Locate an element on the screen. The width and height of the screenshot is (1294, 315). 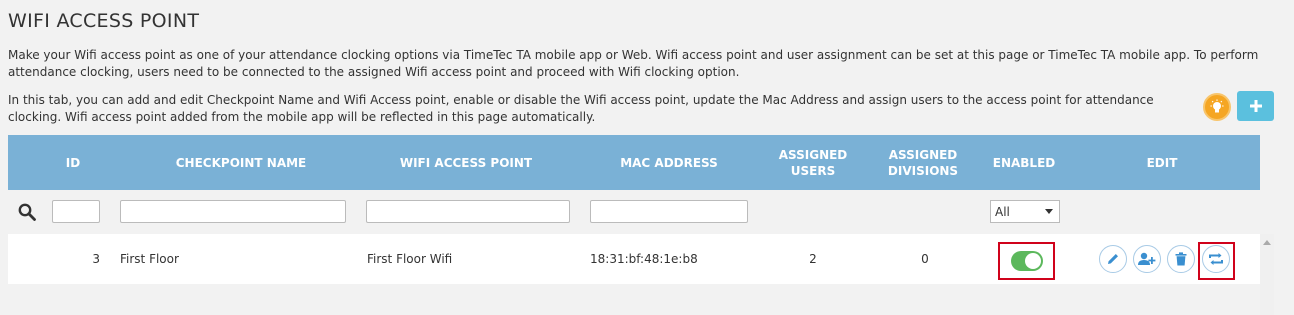
delete-button is located at coordinates (1181, 259).